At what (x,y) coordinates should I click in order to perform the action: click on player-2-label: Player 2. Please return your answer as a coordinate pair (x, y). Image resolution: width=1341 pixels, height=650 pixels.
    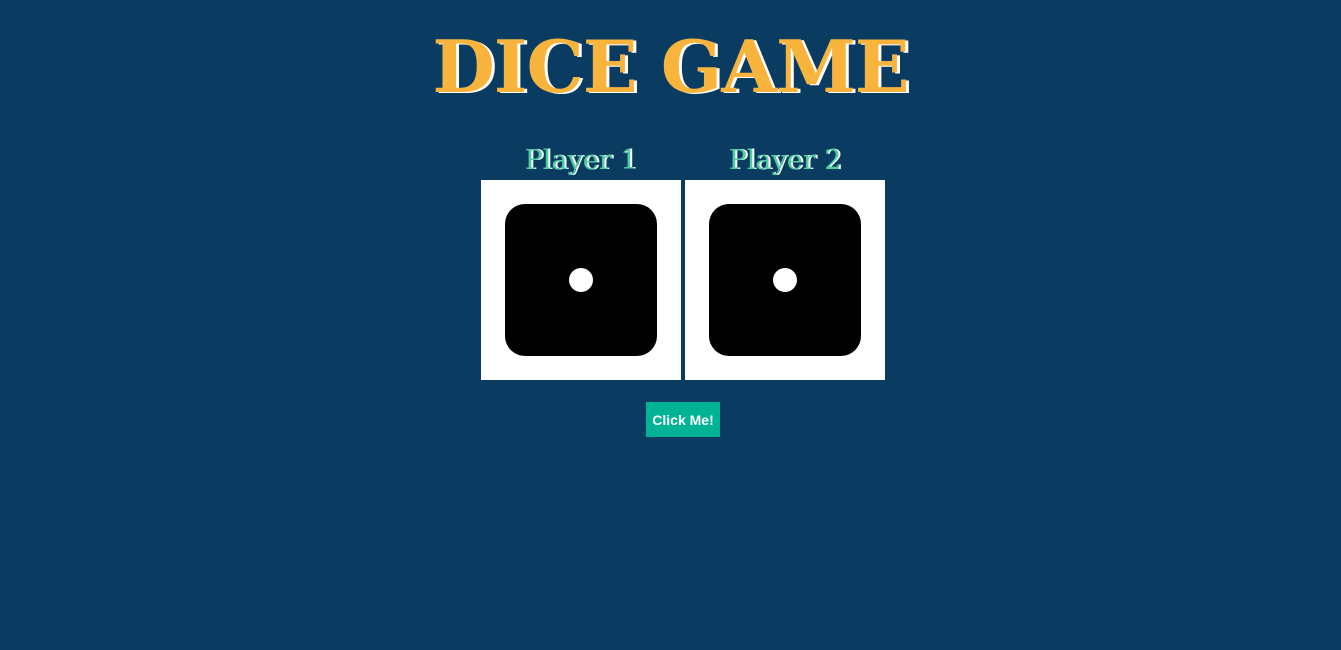
    Looking at the image, I should click on (785, 160).